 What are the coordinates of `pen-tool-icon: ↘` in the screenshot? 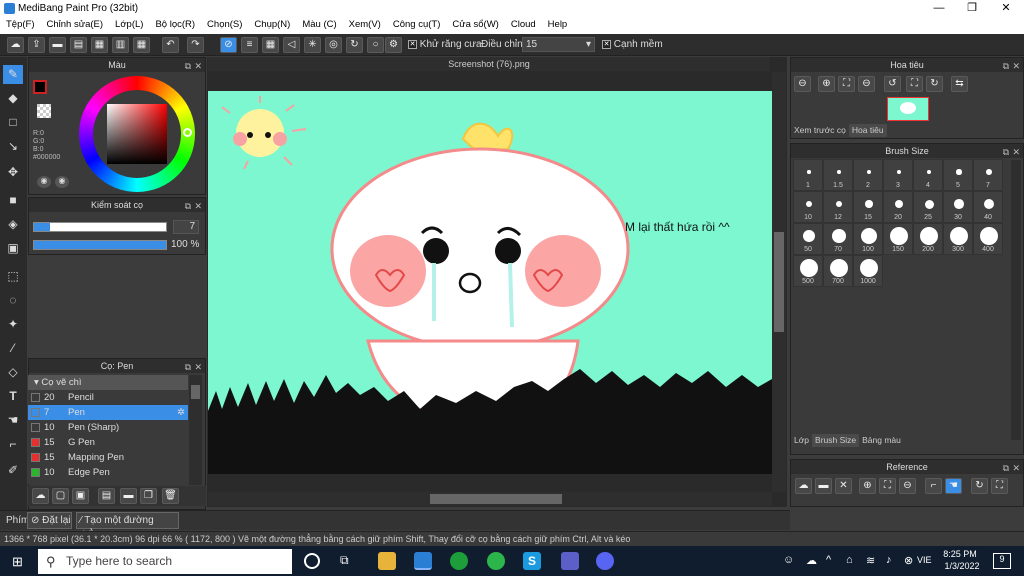 It's located at (13, 146).